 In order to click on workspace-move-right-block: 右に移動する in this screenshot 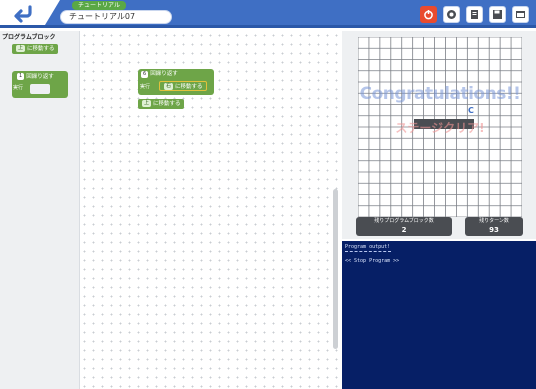, I will do `click(183, 86)`.